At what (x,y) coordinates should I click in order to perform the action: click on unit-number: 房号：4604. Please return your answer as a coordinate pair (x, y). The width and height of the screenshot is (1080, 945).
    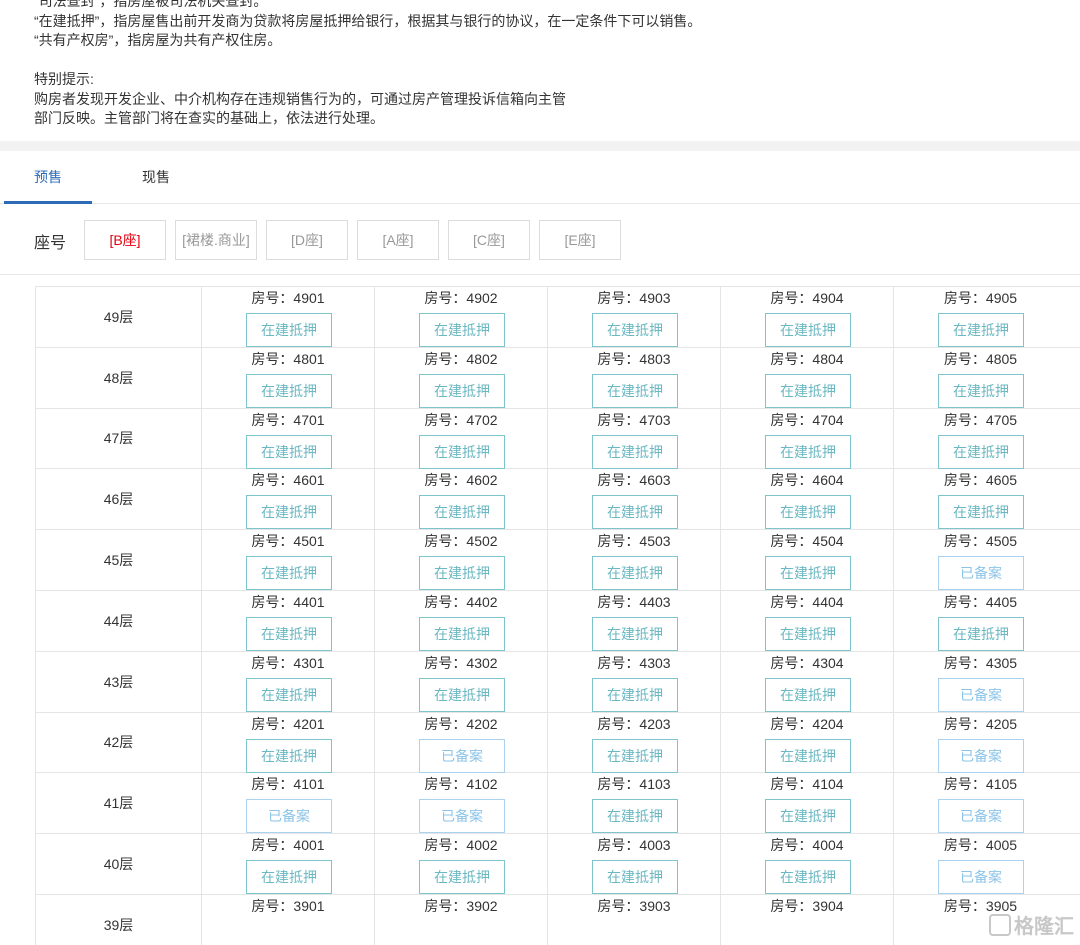
    Looking at the image, I should click on (807, 480).